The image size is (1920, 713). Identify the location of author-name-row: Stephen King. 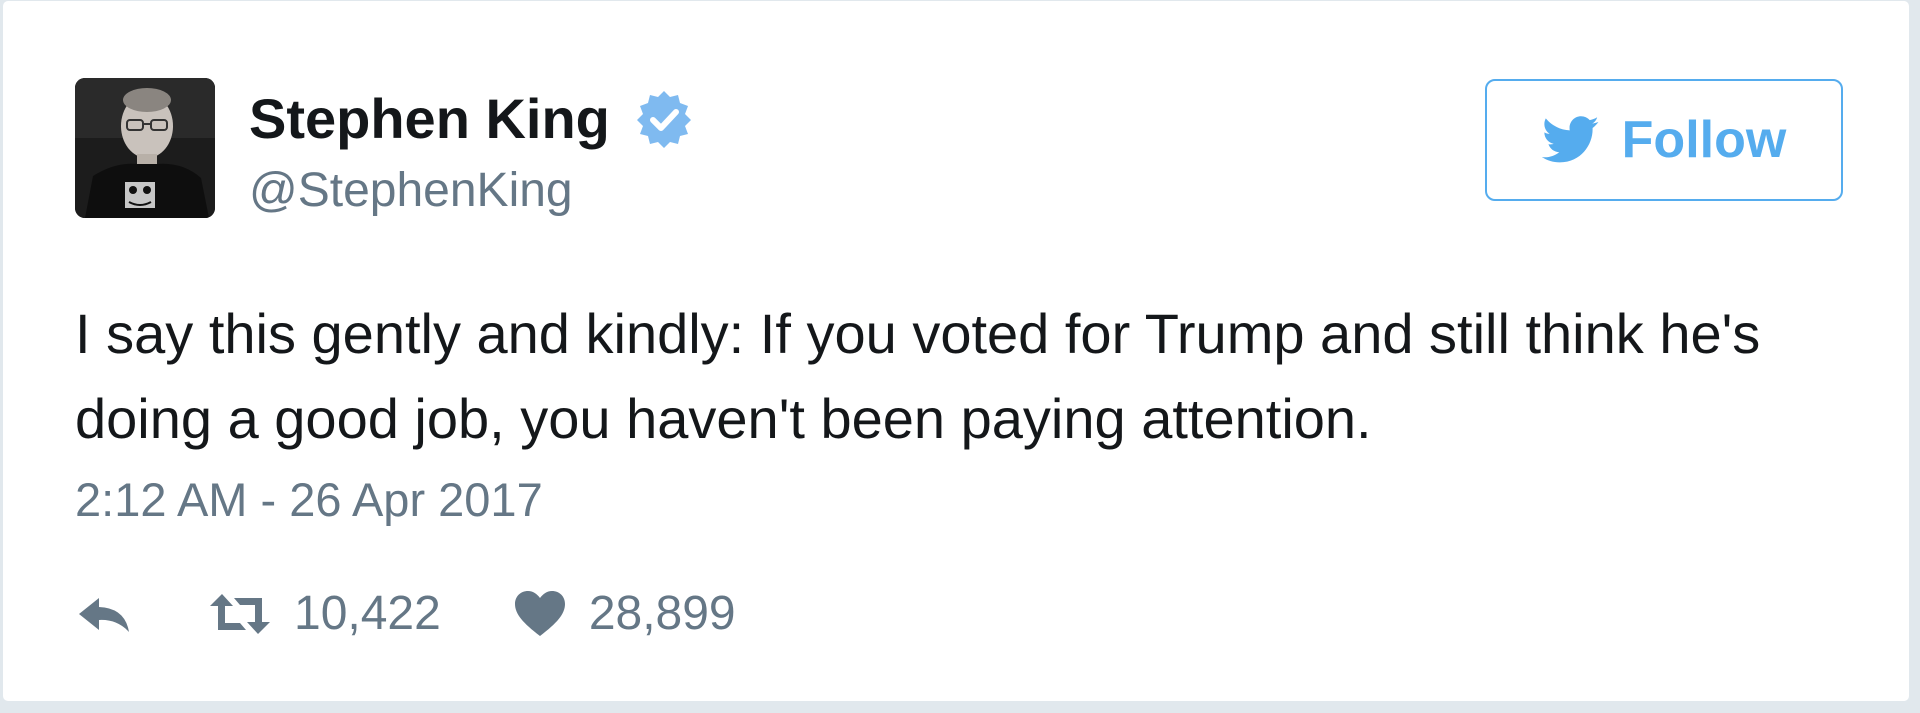
(471, 119).